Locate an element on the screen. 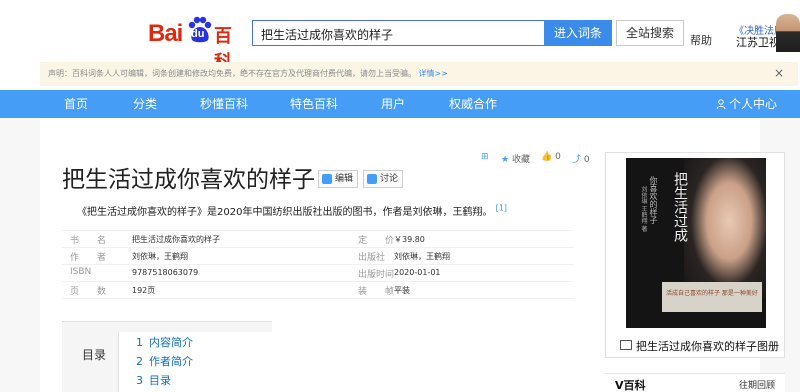 The image size is (800, 392). discuss-button: 讨论 is located at coordinates (383, 179).